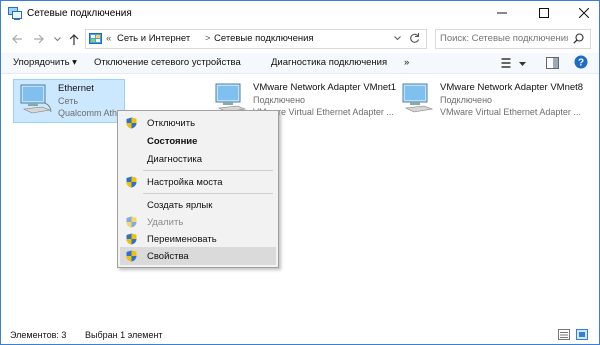 The width and height of the screenshot is (600, 345). Describe the element at coordinates (15, 13) in the screenshot. I see `network-connections-icon` at that location.